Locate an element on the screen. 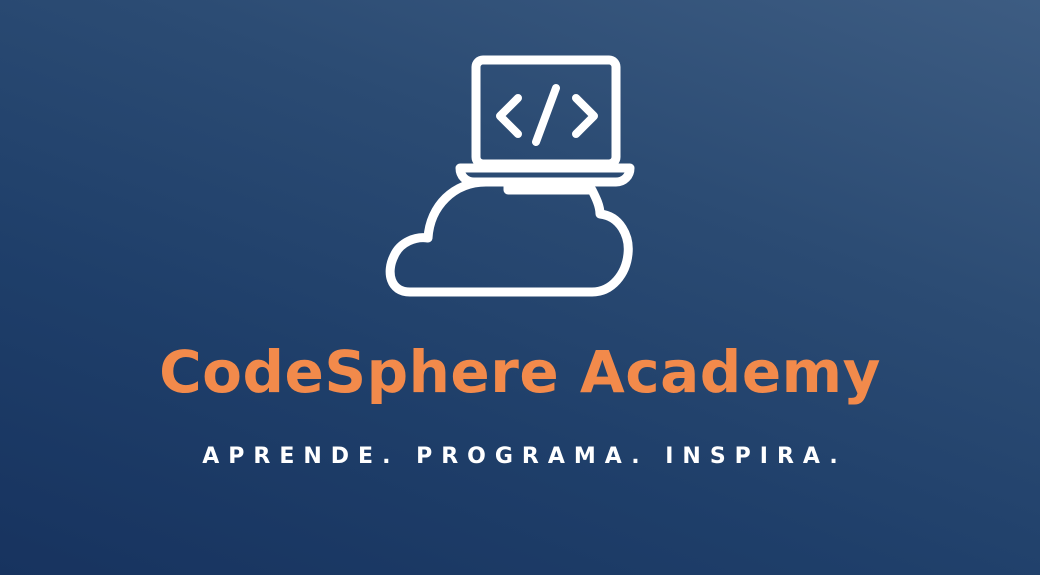  brand-name: CodeSphere Academy is located at coordinates (520, 372).